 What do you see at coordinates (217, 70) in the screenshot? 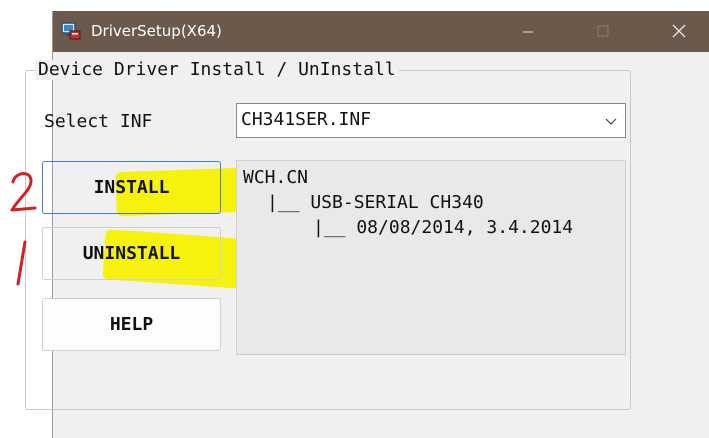
I see `group-title: Device Driver Install / UnInstall` at bounding box center [217, 70].